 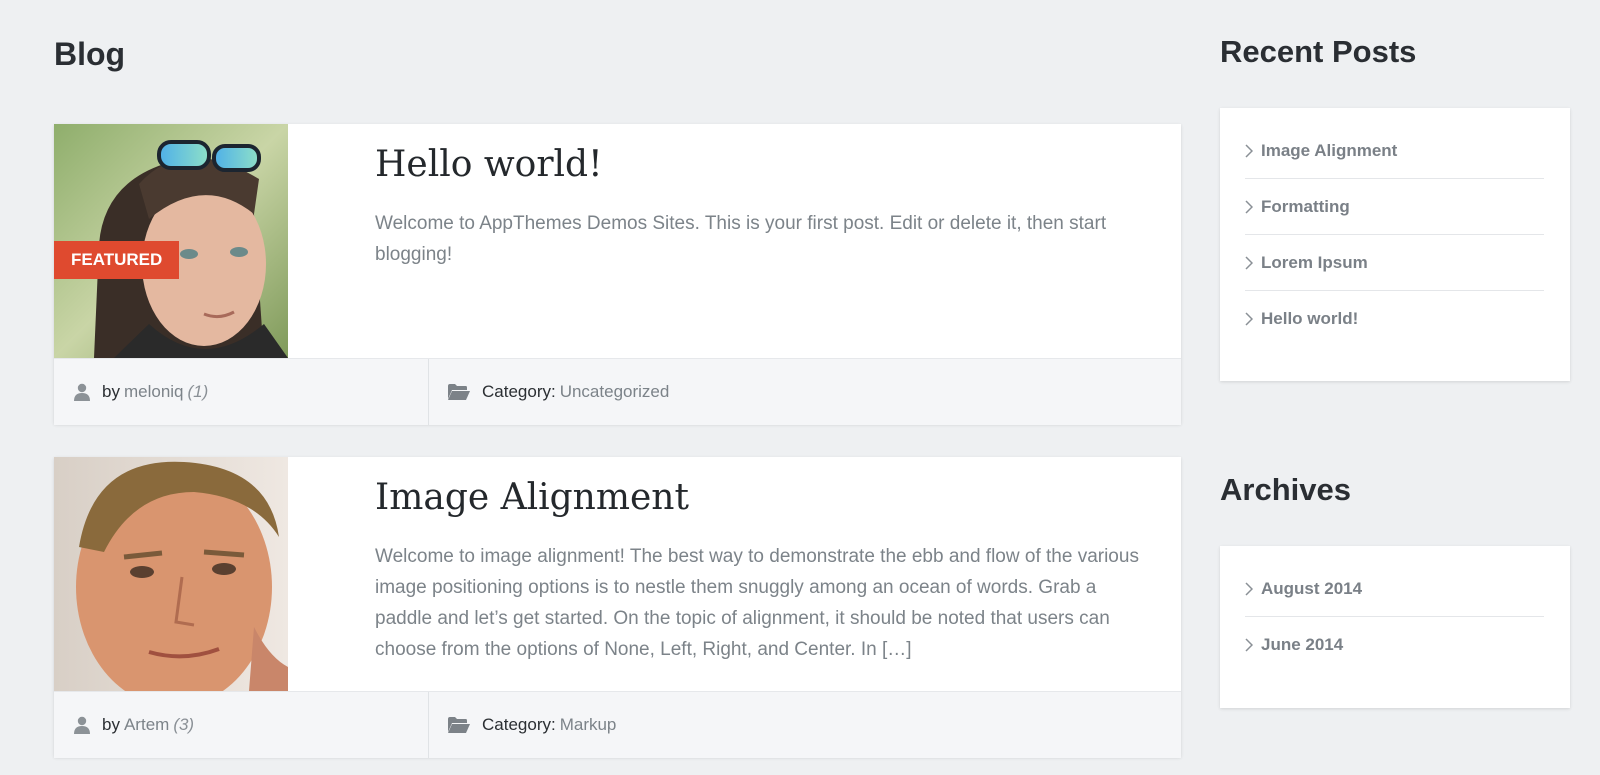 I want to click on category-link: Markup, so click(x=588, y=725).